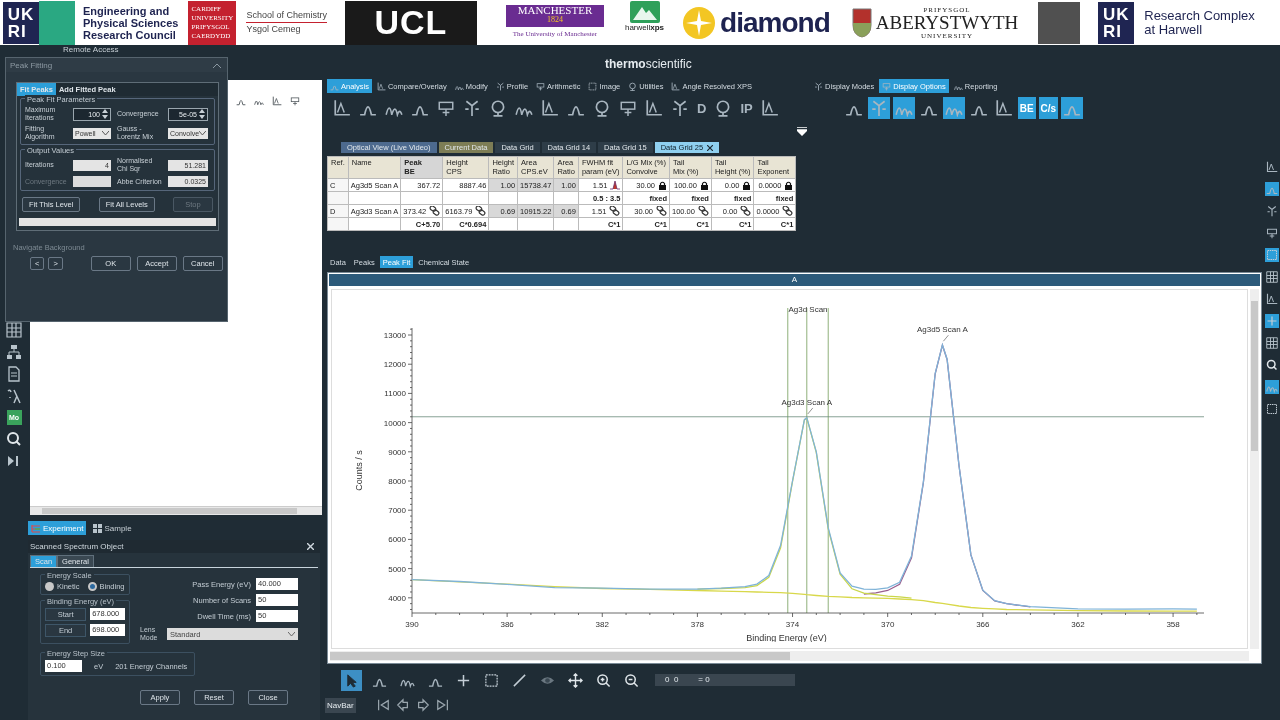 Image resolution: width=1280 pixels, height=720 pixels. Describe the element at coordinates (31, 65) in the screenshot. I see `dialog-title: Peak Fitting` at that location.